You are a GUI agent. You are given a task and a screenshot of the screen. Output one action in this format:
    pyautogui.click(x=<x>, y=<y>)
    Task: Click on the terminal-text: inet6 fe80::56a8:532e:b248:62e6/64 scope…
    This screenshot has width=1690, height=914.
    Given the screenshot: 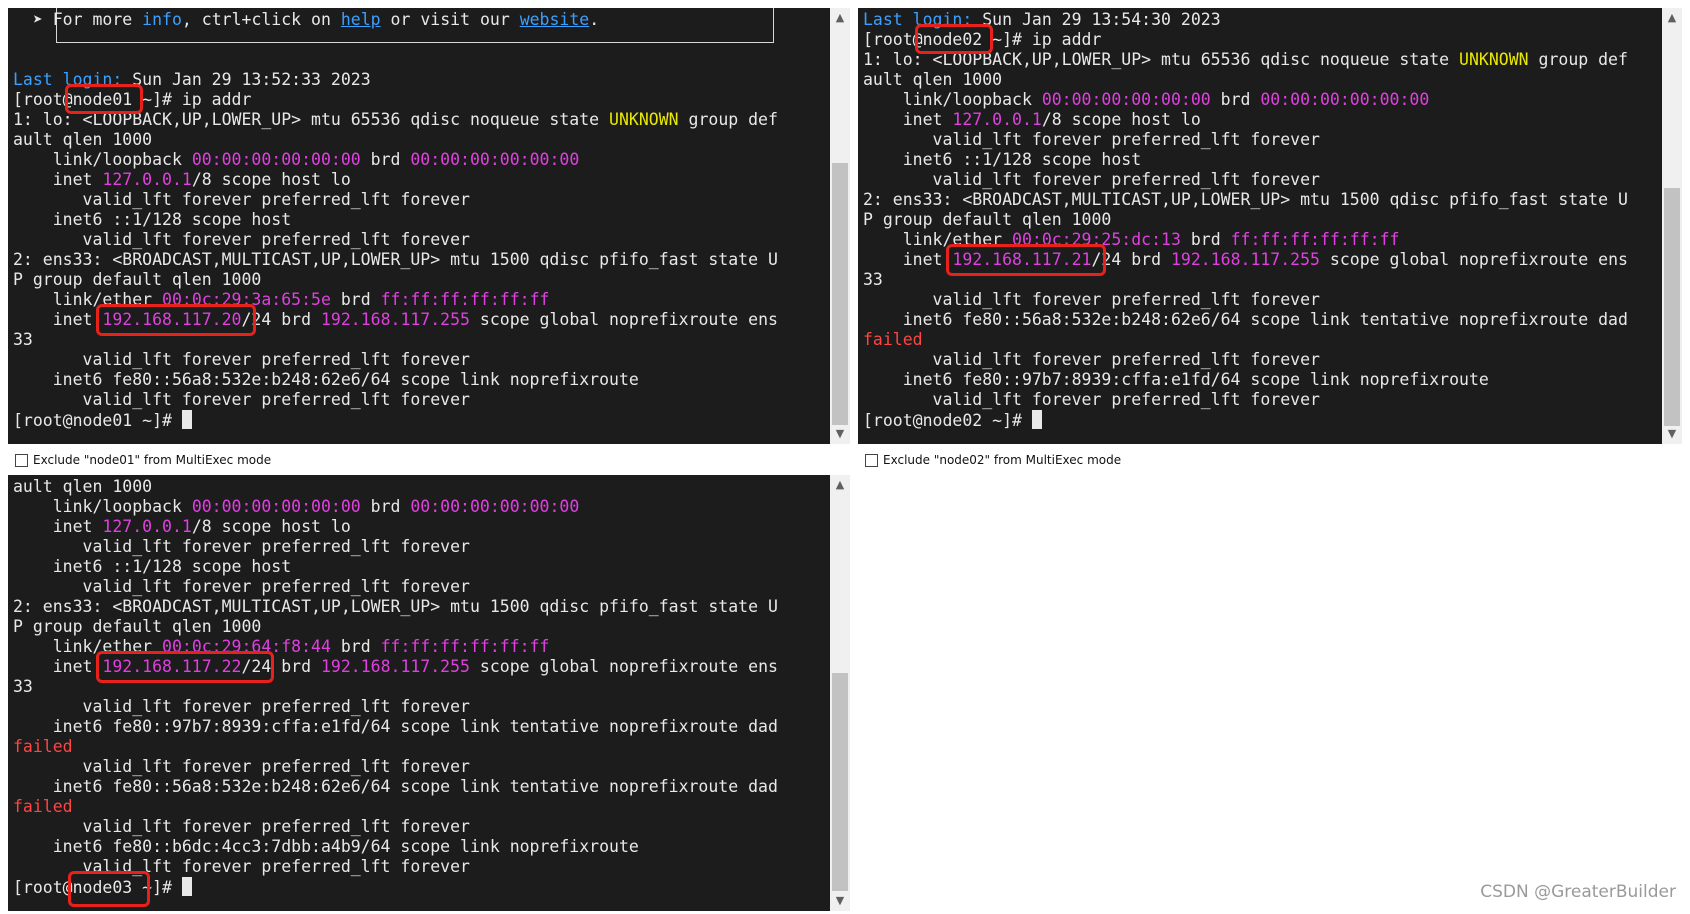 What is the action you would take?
    pyautogui.click(x=1245, y=319)
    